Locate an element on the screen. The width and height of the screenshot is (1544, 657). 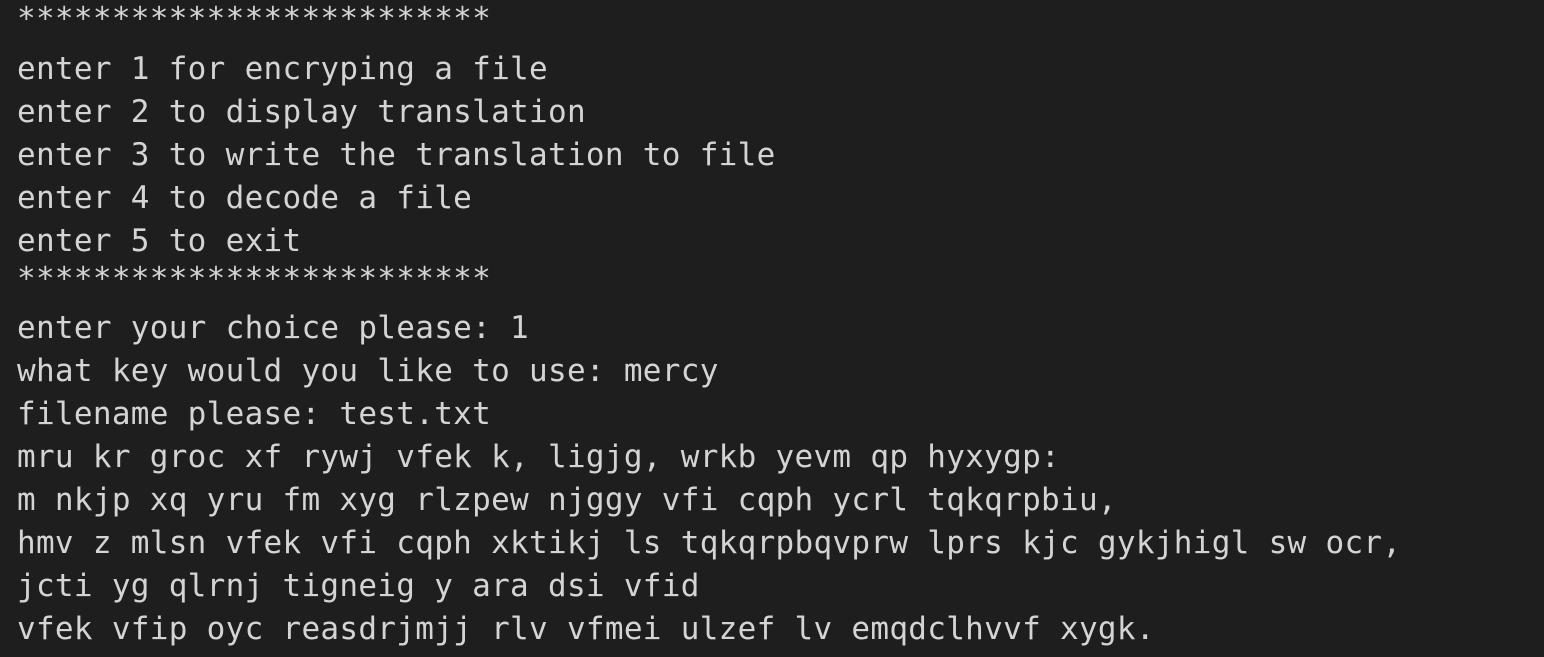
menu-option-1: enter 1 for encryping a file is located at coordinates (282, 69).